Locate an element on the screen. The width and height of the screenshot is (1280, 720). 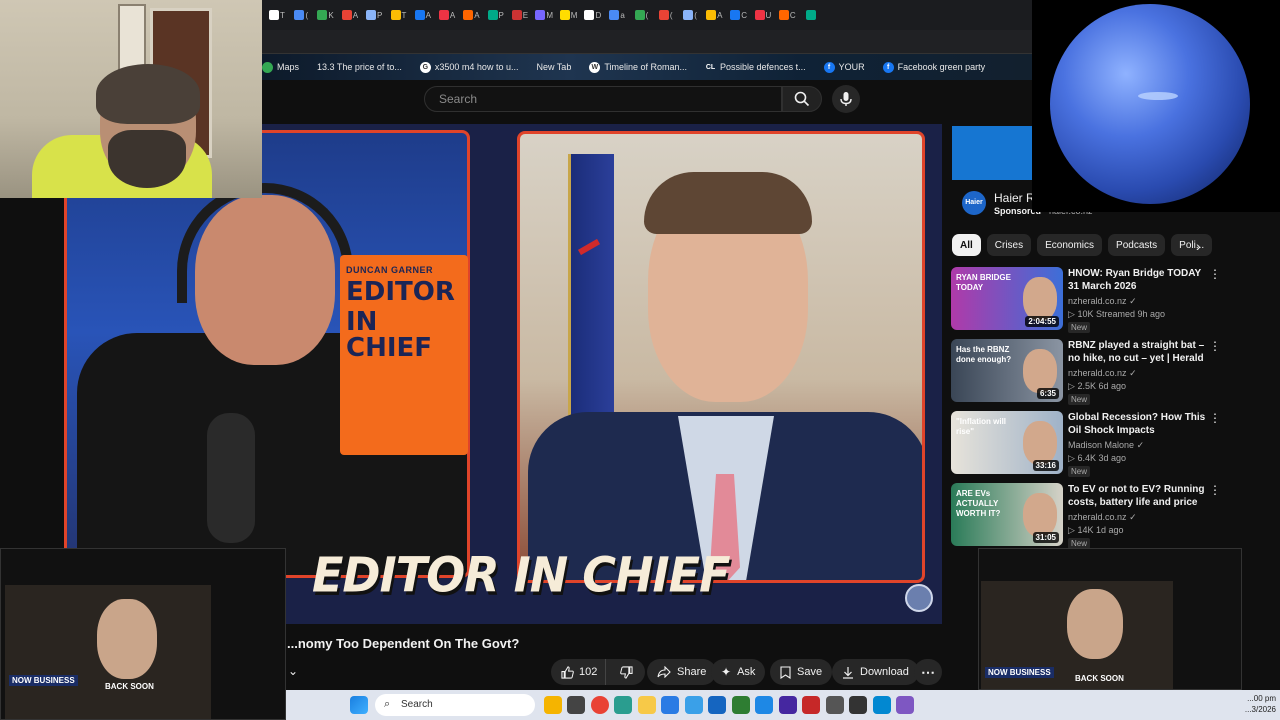
more-actions-button: ⋯ is located at coordinates (928, 672).